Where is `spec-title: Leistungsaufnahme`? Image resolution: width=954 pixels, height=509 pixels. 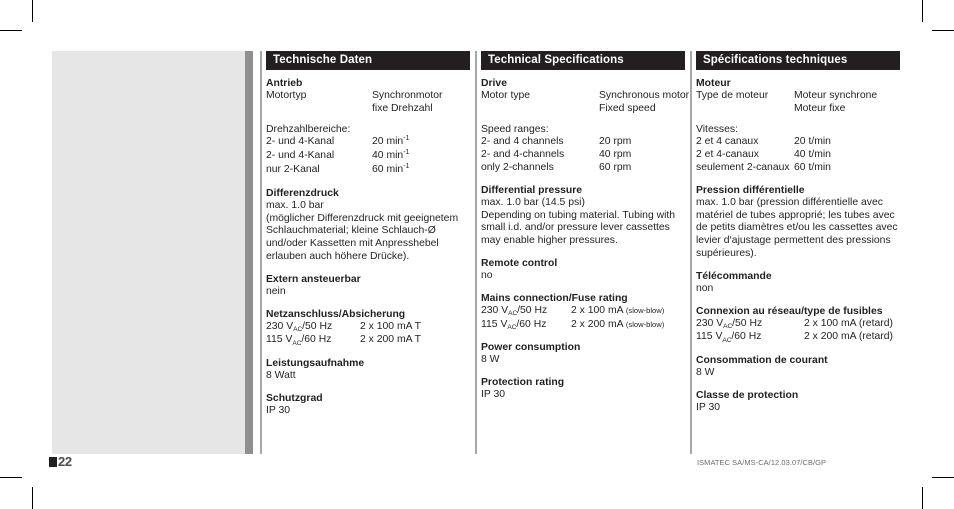 spec-title: Leistungsaufnahme is located at coordinates (315, 364).